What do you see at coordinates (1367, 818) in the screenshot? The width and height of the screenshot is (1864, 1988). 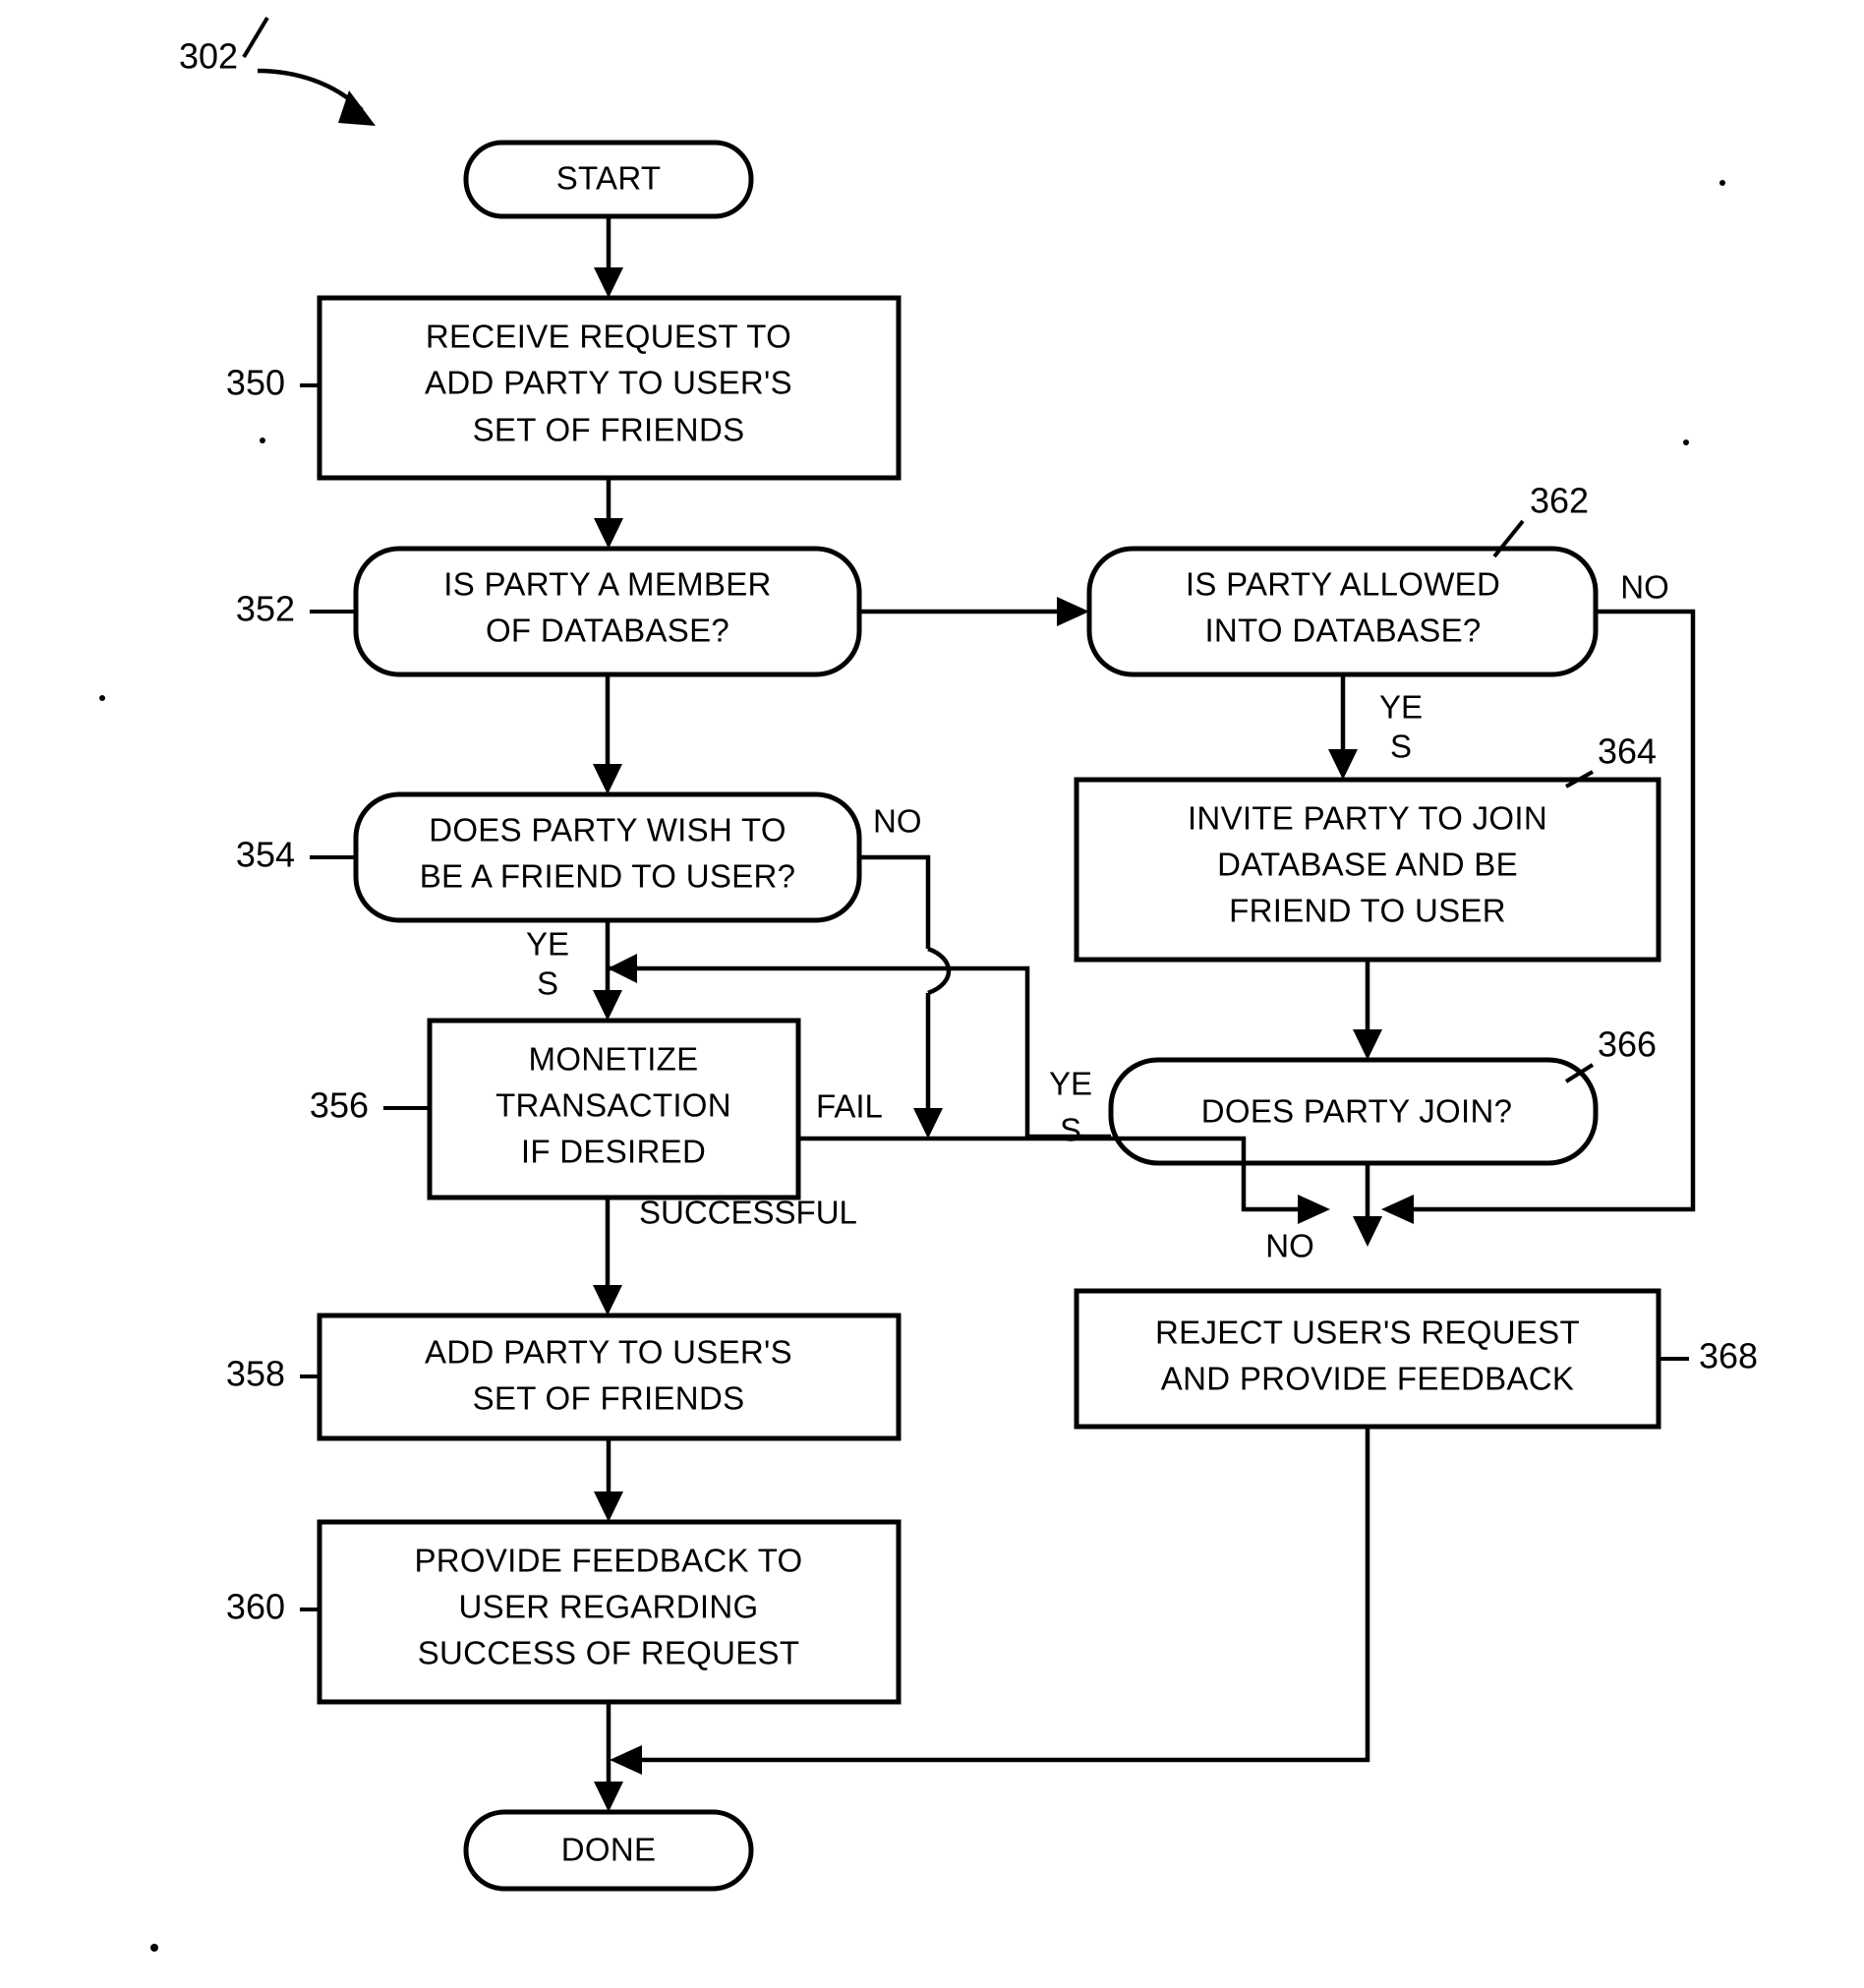 I see `node-364-line-1: INVITE PARTY TO JOIN` at bounding box center [1367, 818].